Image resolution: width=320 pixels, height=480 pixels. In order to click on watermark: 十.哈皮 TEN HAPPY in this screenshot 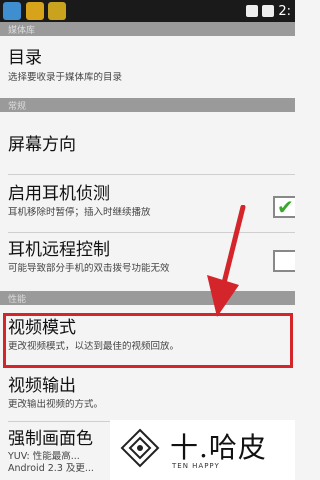, I will do `click(202, 450)`.